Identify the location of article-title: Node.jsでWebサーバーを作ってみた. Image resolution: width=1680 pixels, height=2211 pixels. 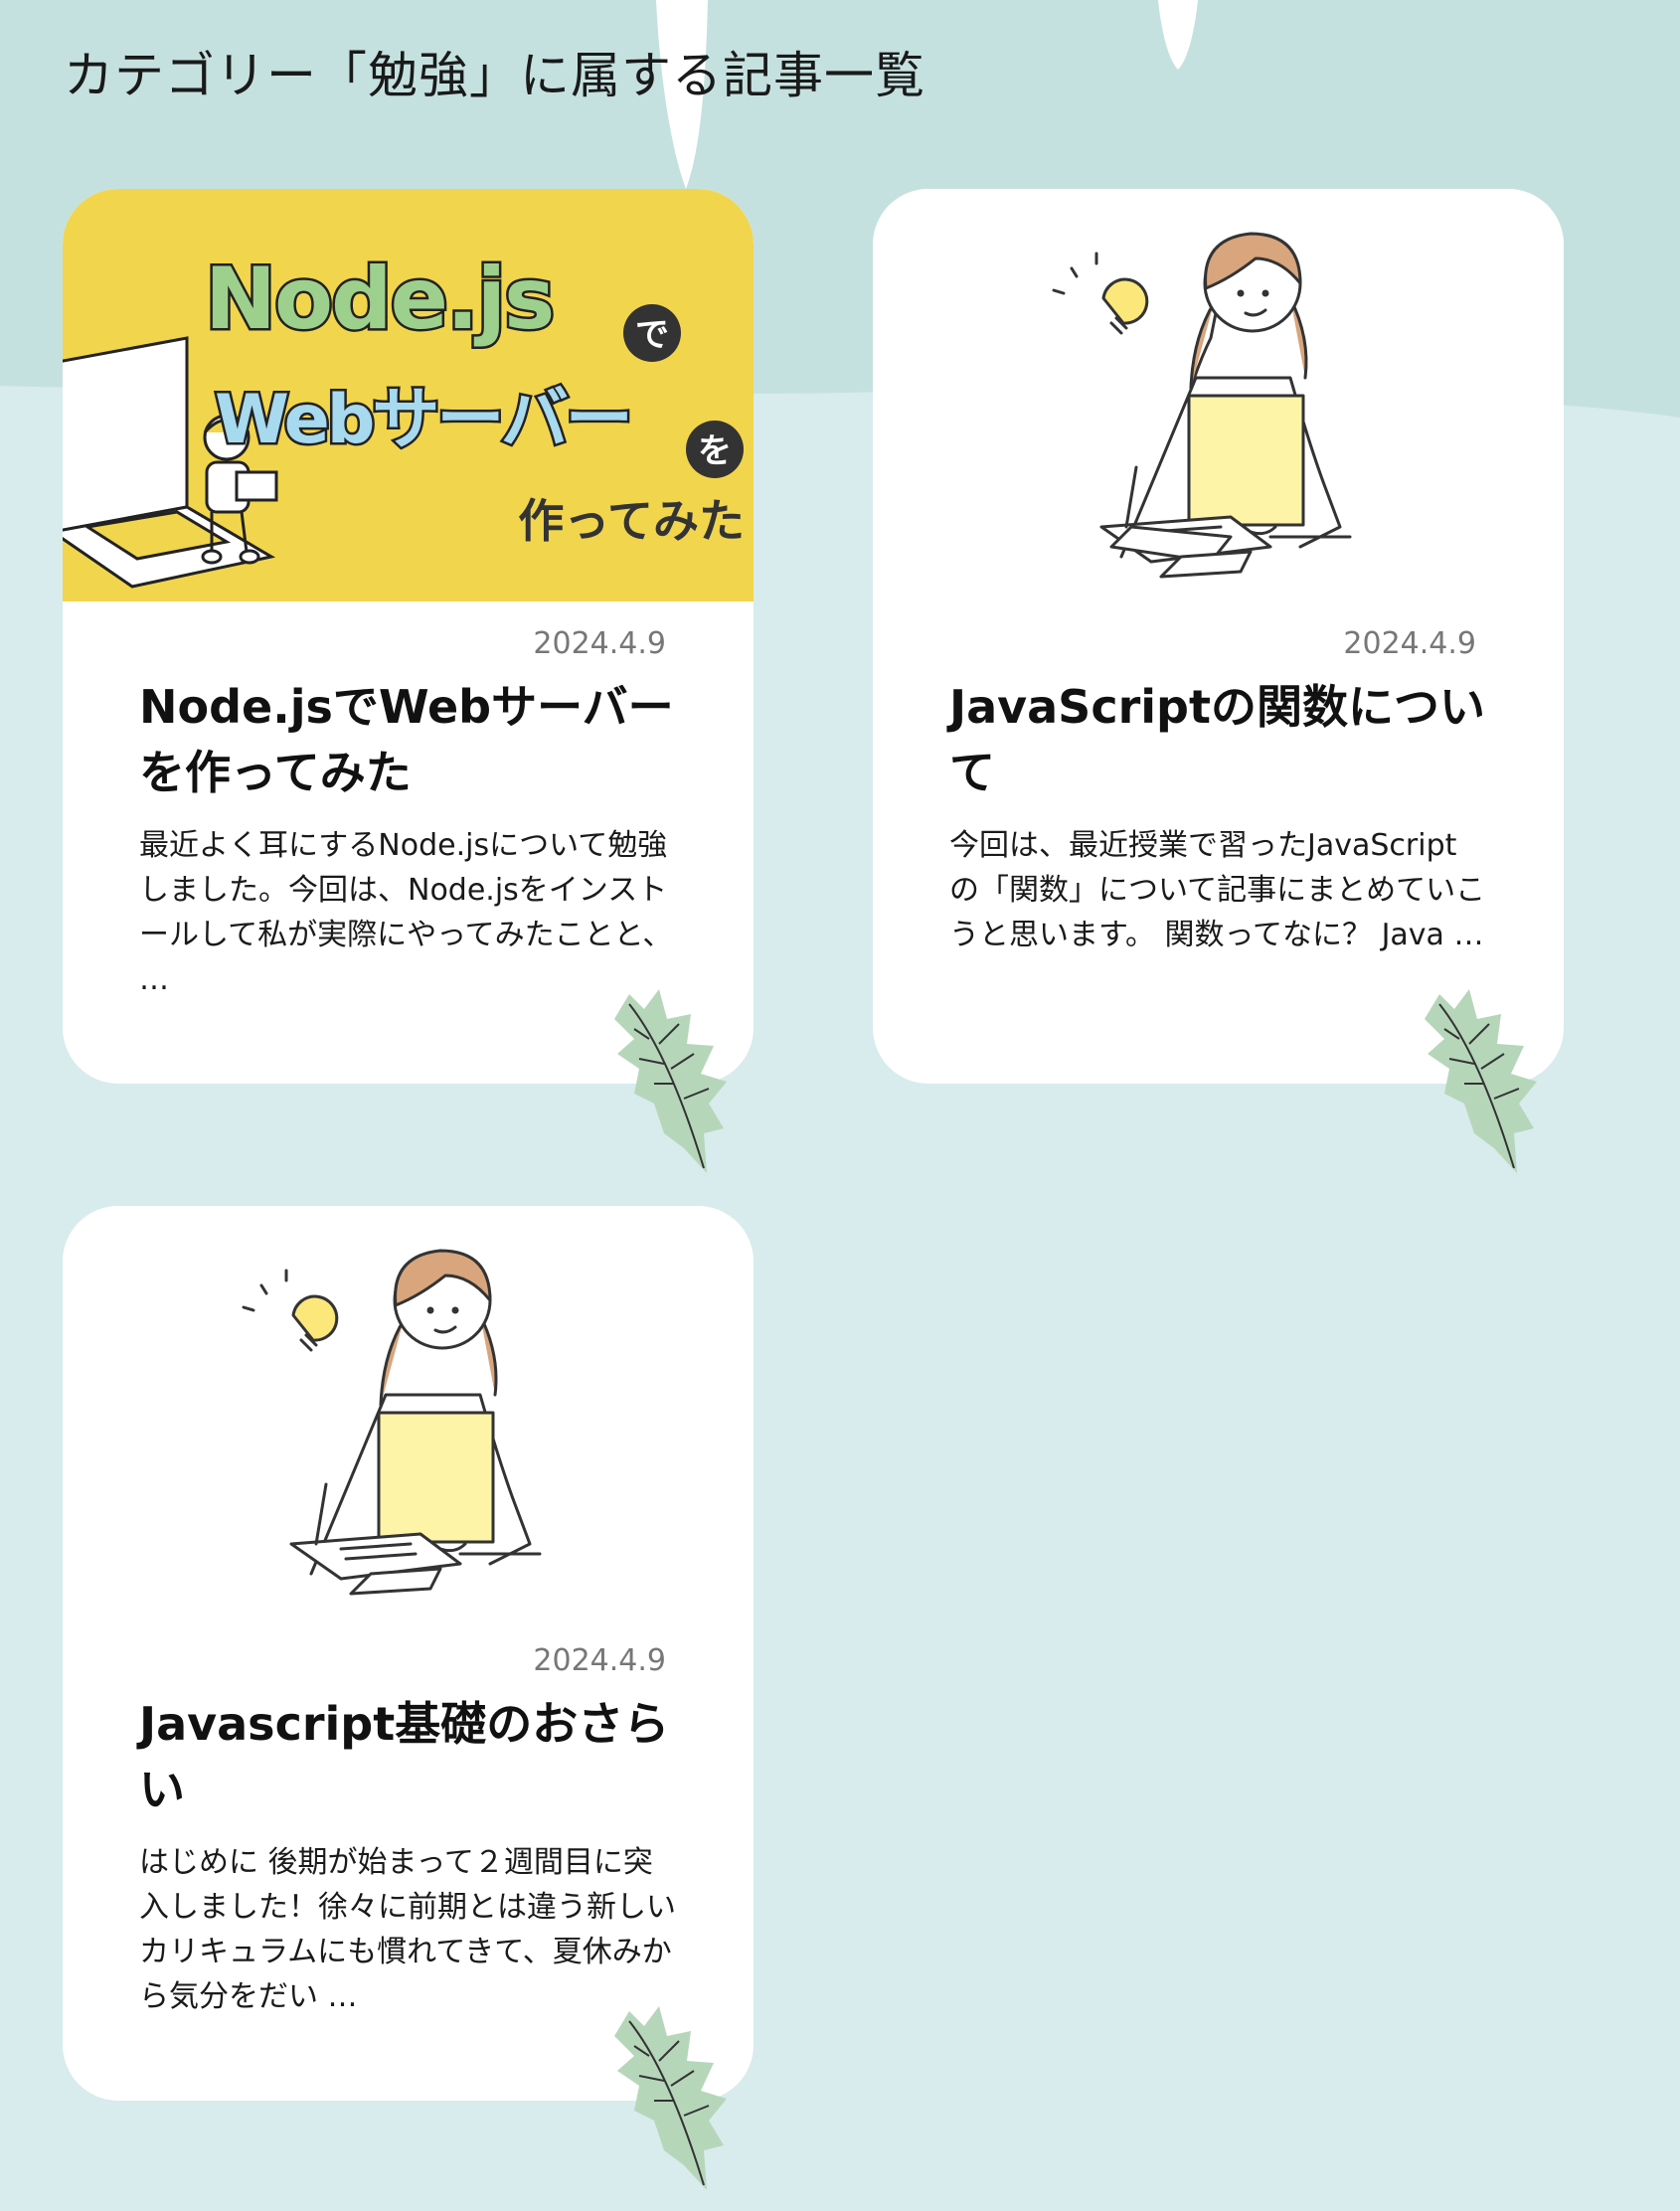
(407, 740).